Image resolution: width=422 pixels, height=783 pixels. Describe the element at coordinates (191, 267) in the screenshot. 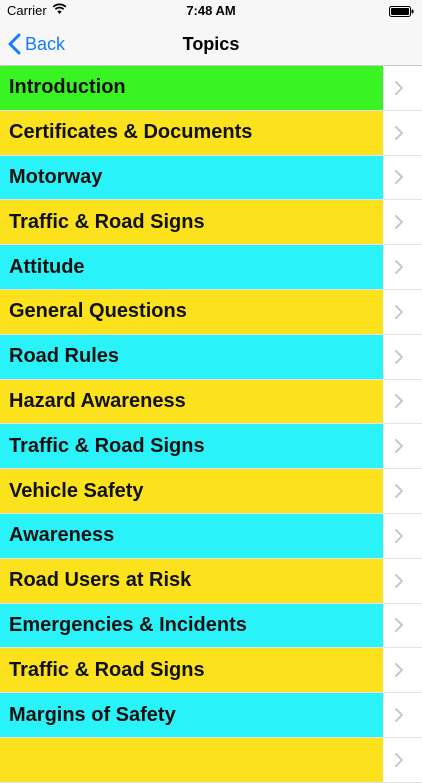

I see `topic-label: Attitude` at that location.